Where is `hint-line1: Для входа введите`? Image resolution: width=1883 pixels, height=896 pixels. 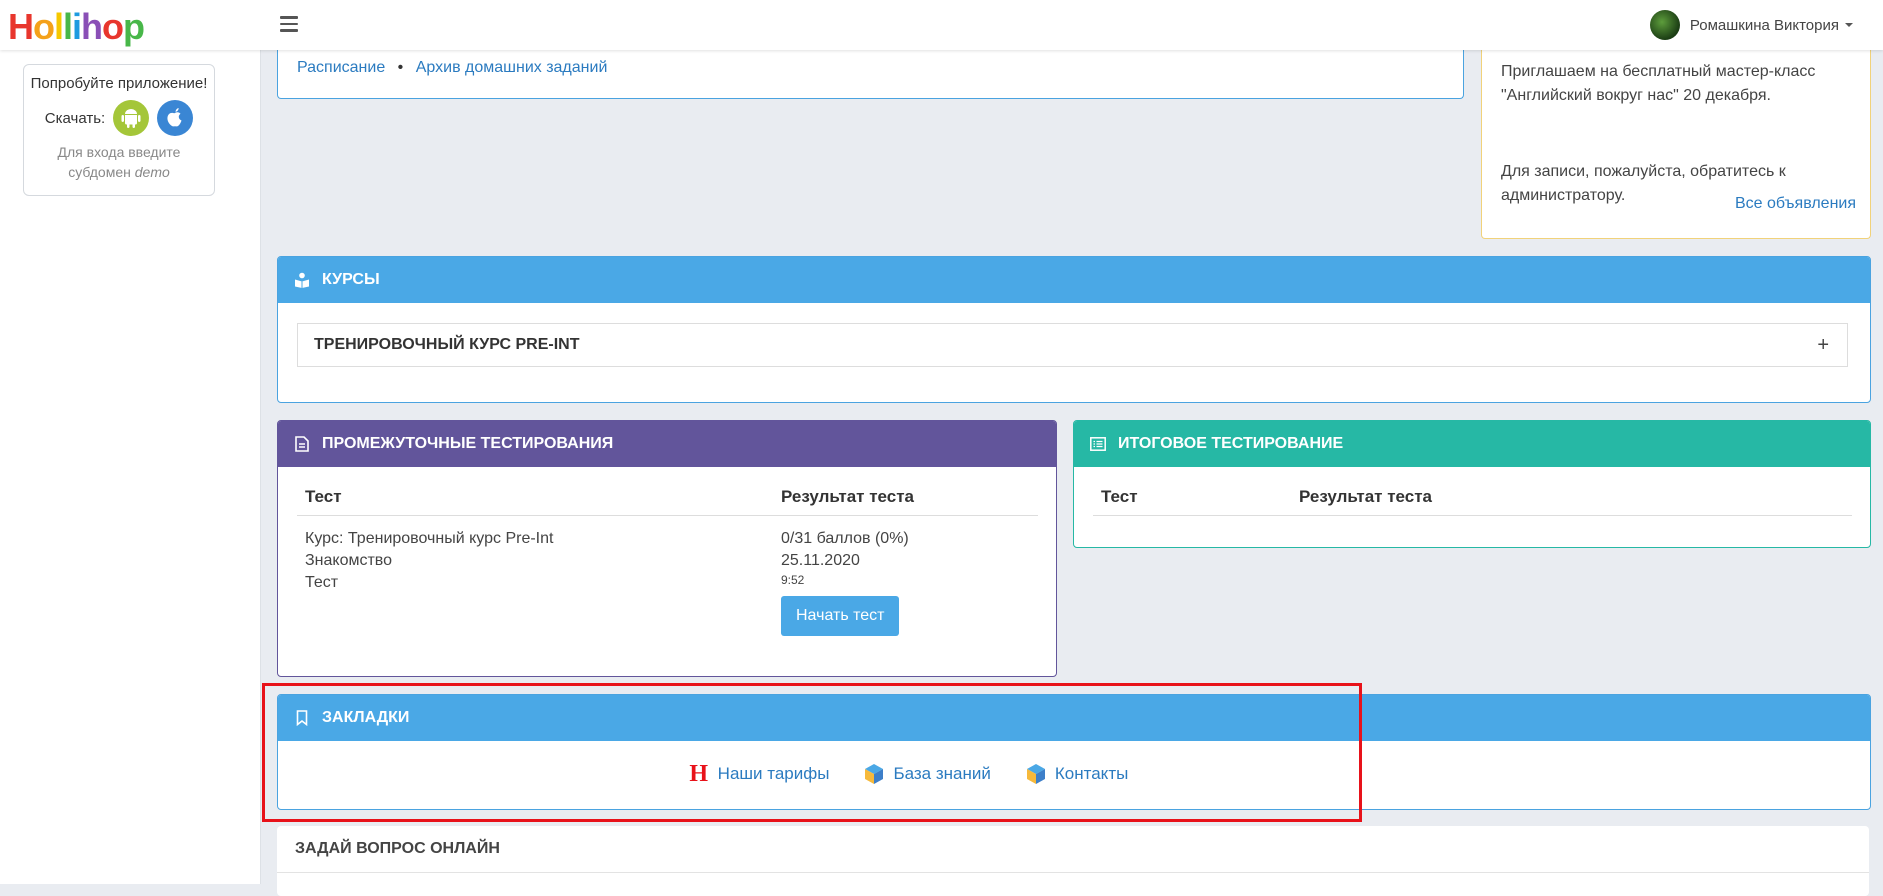 hint-line1: Для входа введите is located at coordinates (119, 152).